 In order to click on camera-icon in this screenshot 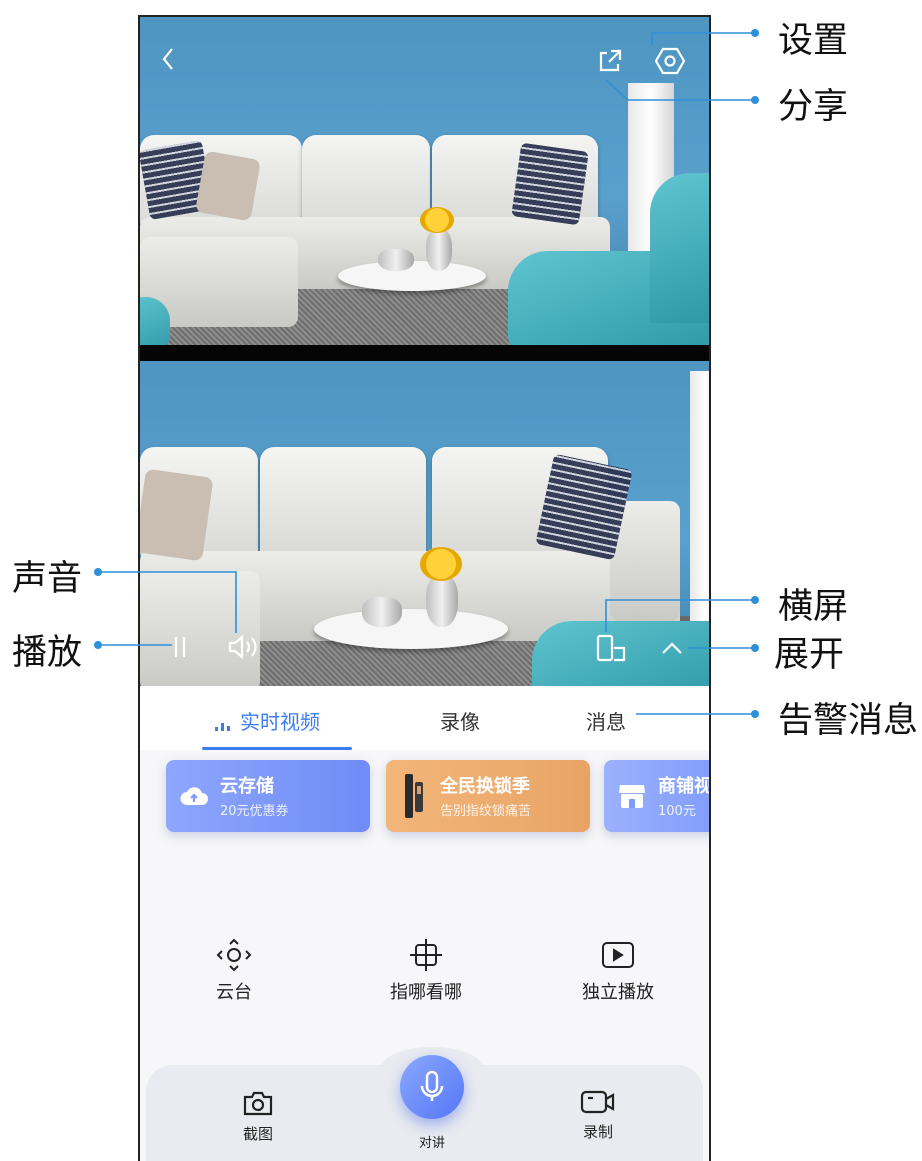, I will do `click(258, 1103)`.